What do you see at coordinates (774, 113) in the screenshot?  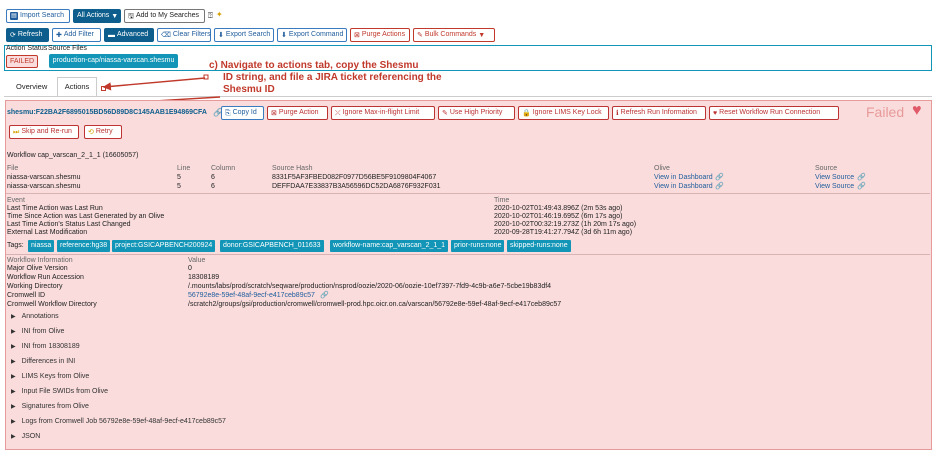 I see `reset-workflow-conn-button: ♥ Reset Workflow Run Connection` at bounding box center [774, 113].